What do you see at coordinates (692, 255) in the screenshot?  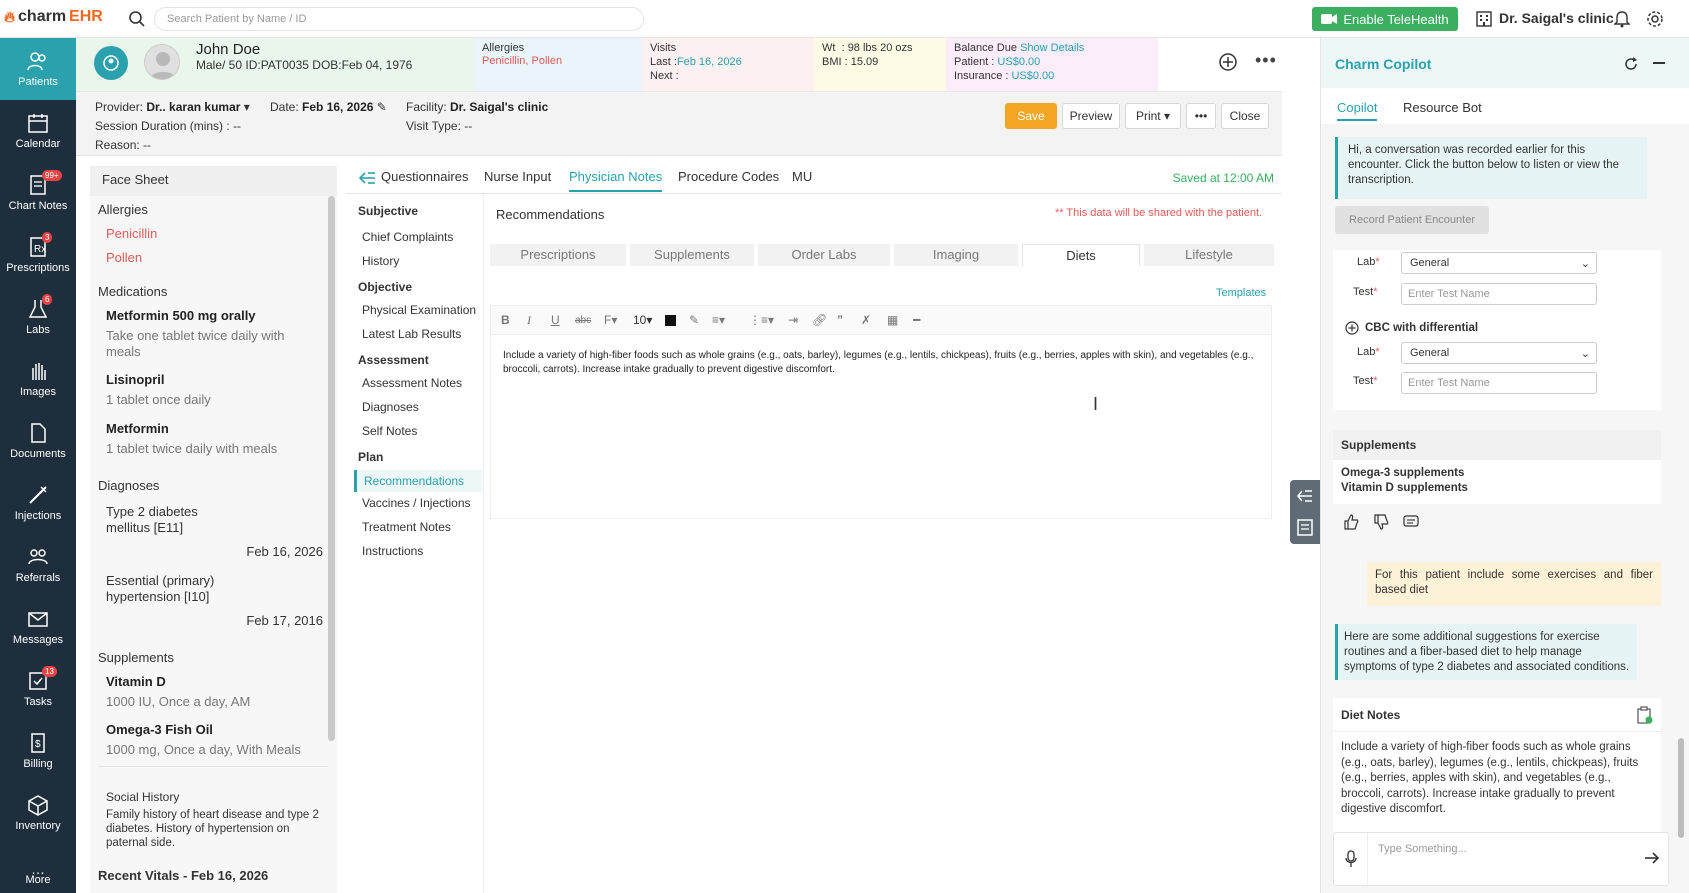 I see `subtab-supplements: Supplements` at bounding box center [692, 255].